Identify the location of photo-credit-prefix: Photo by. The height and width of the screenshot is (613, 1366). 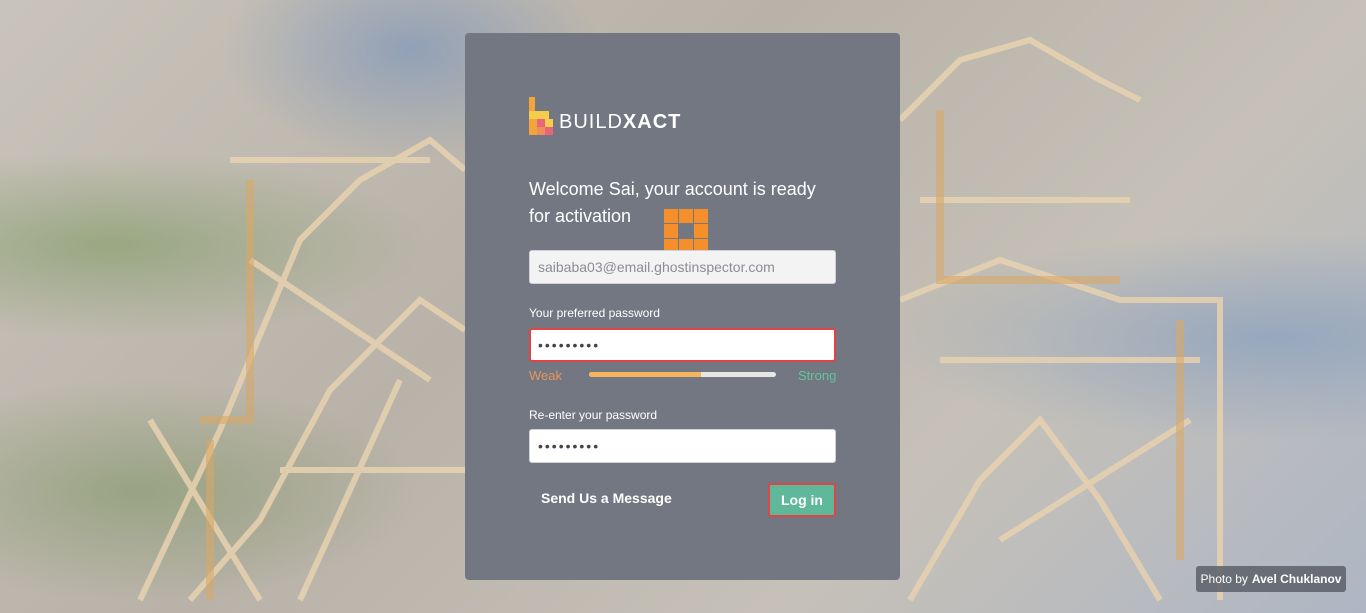
(1224, 579).